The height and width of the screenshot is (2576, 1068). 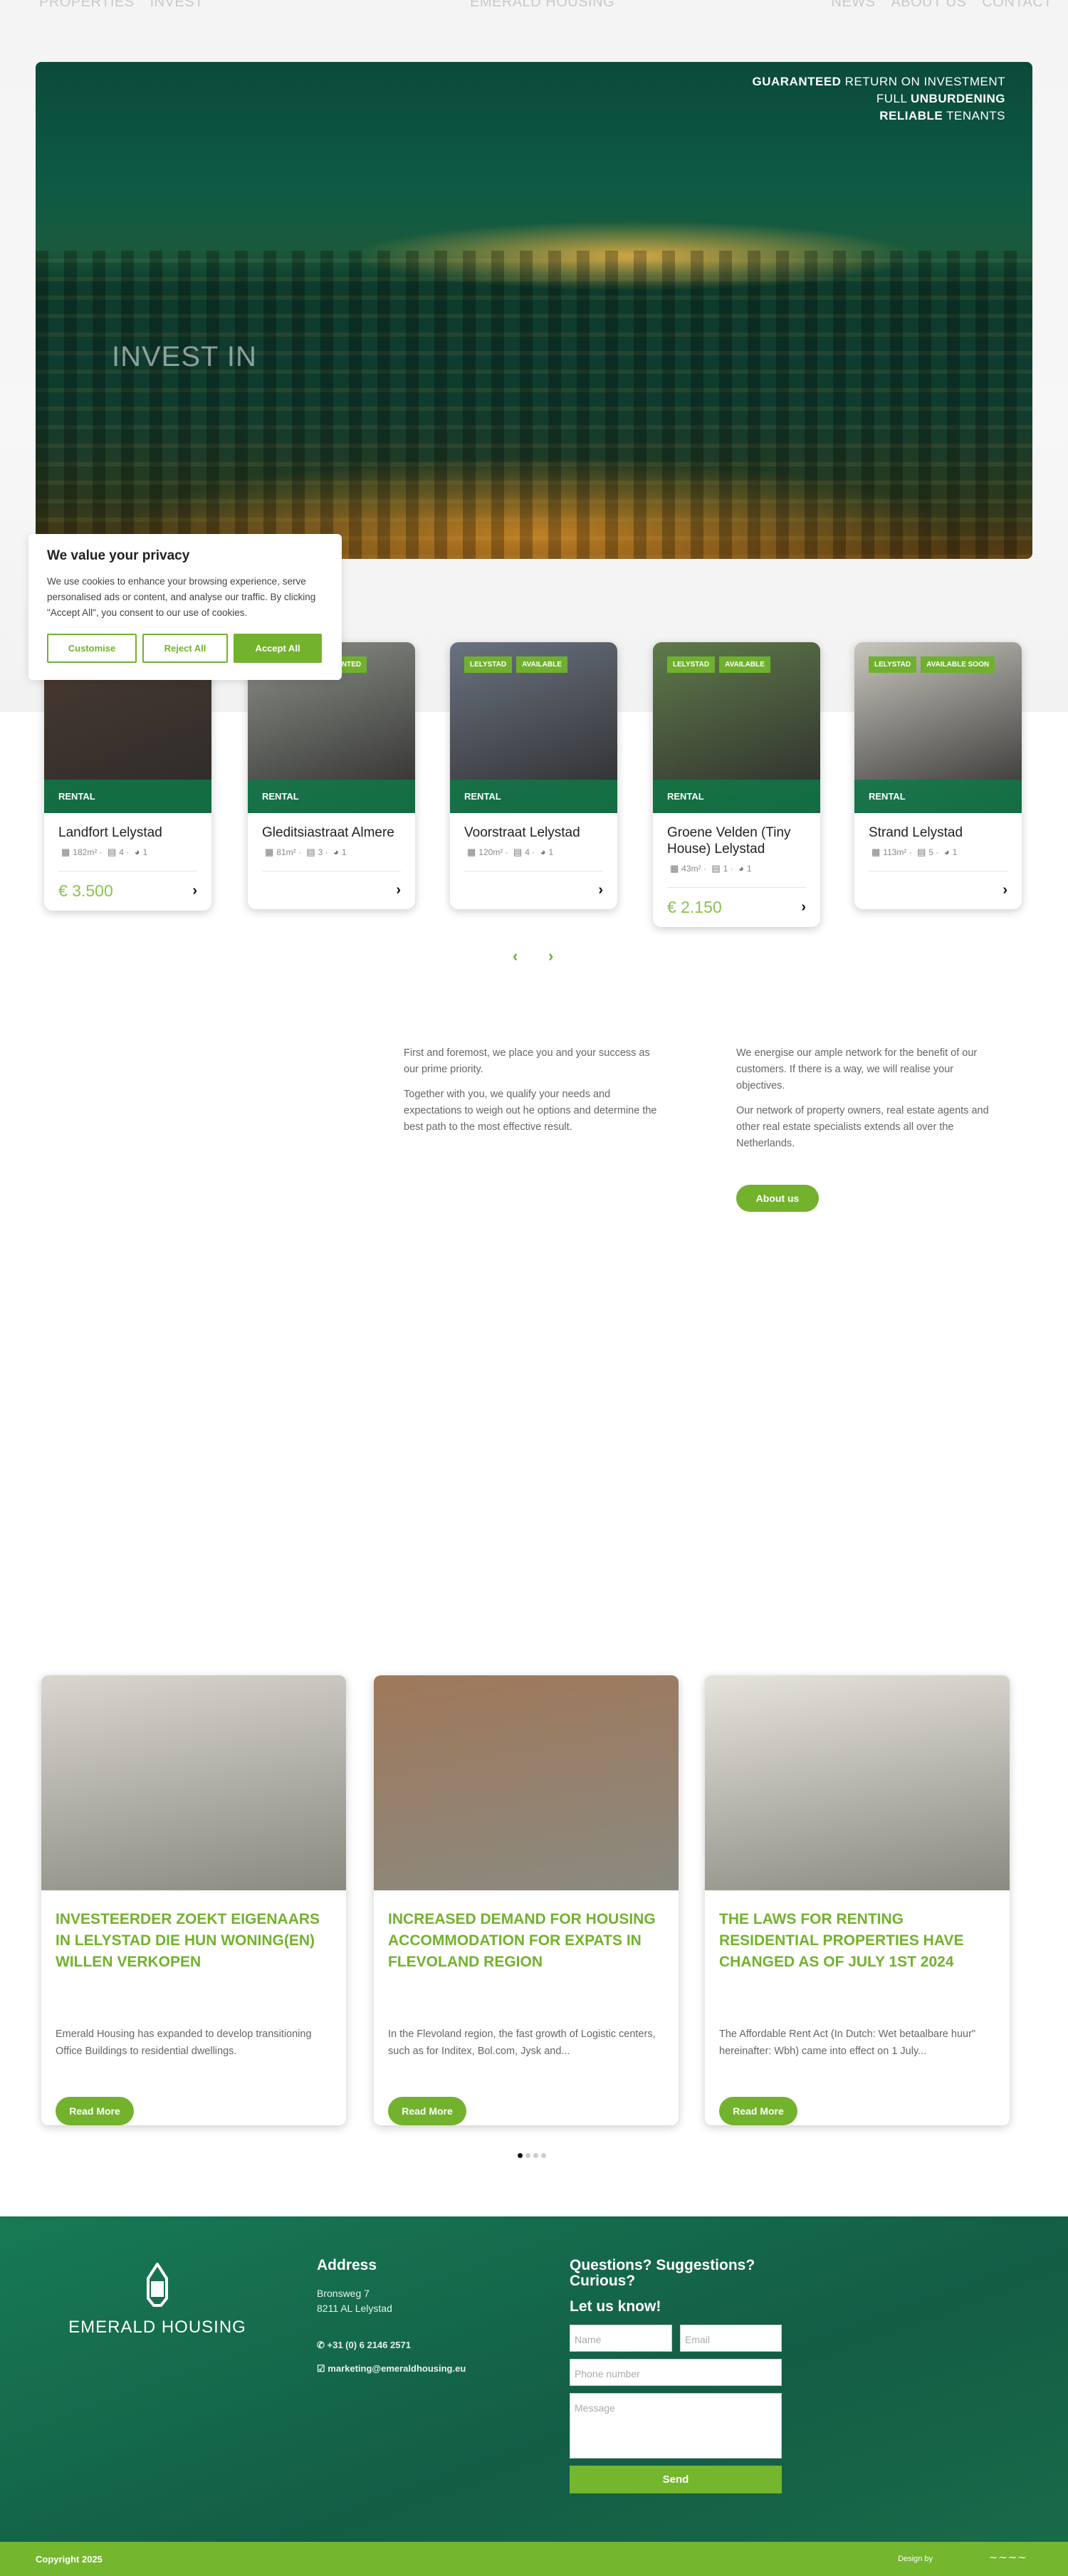 What do you see at coordinates (694, 907) in the screenshot?
I see `property-price: € 2.150` at bounding box center [694, 907].